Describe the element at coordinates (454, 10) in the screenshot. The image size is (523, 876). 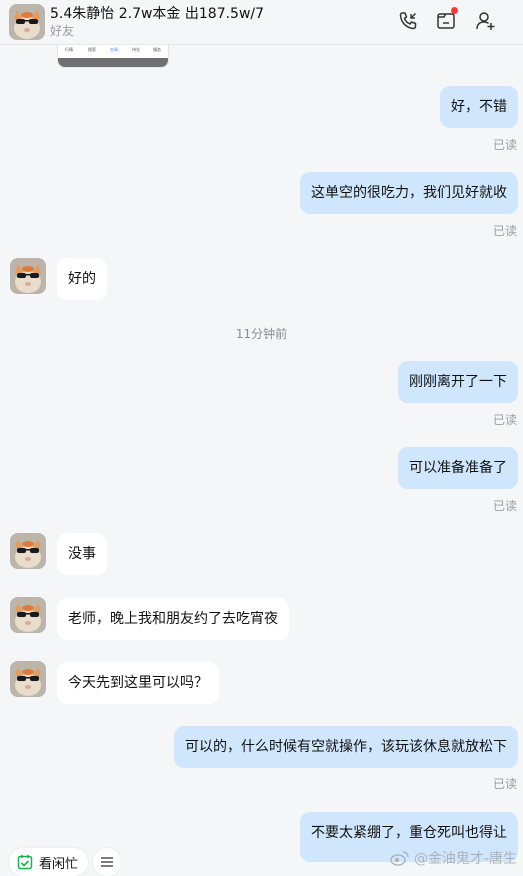
I see `notification-dot` at that location.